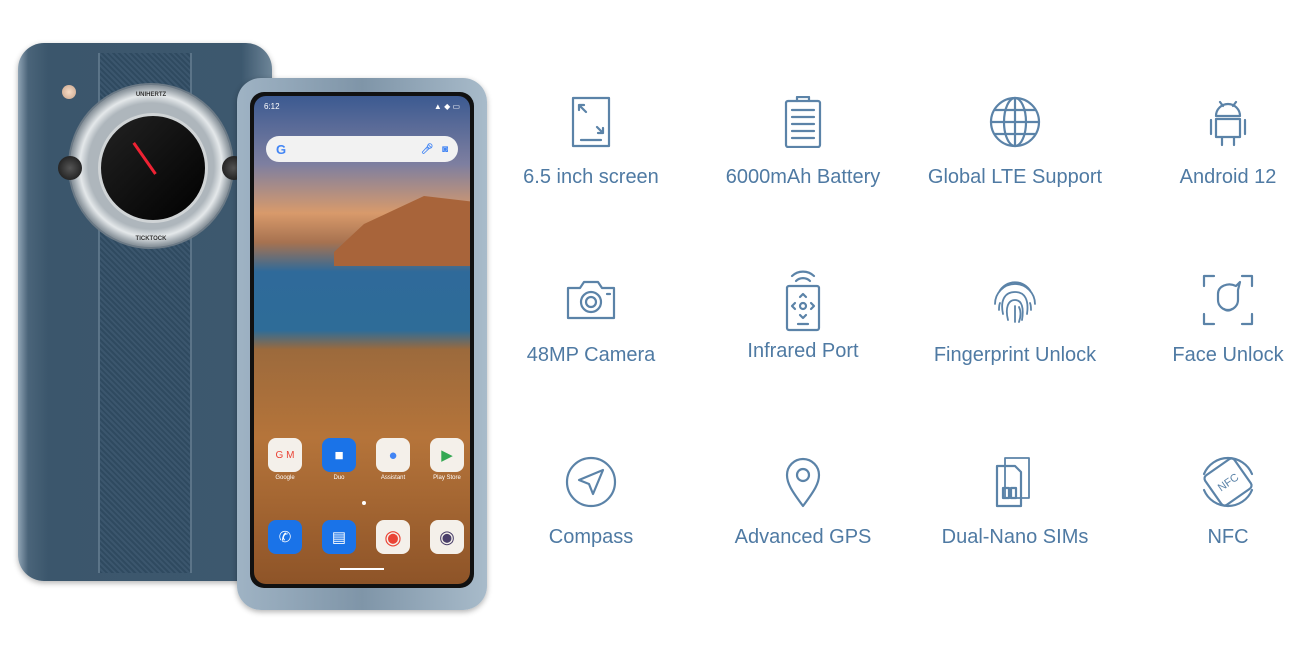  I want to click on feature-label: Dual-Nano SIMs, so click(1015, 537).